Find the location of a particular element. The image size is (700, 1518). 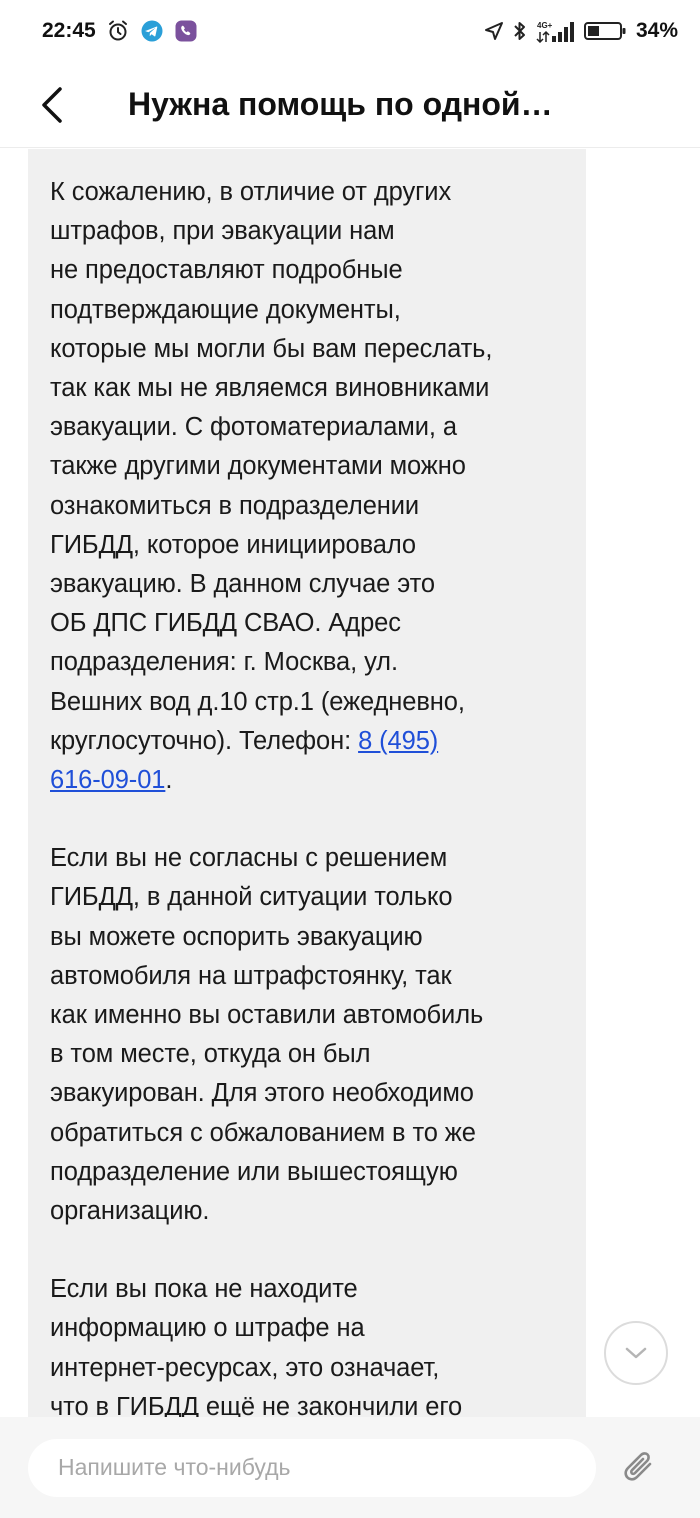

p1-line: ОБ ДПС ГИБДД СВАО. Адрес is located at coordinates (225, 623).